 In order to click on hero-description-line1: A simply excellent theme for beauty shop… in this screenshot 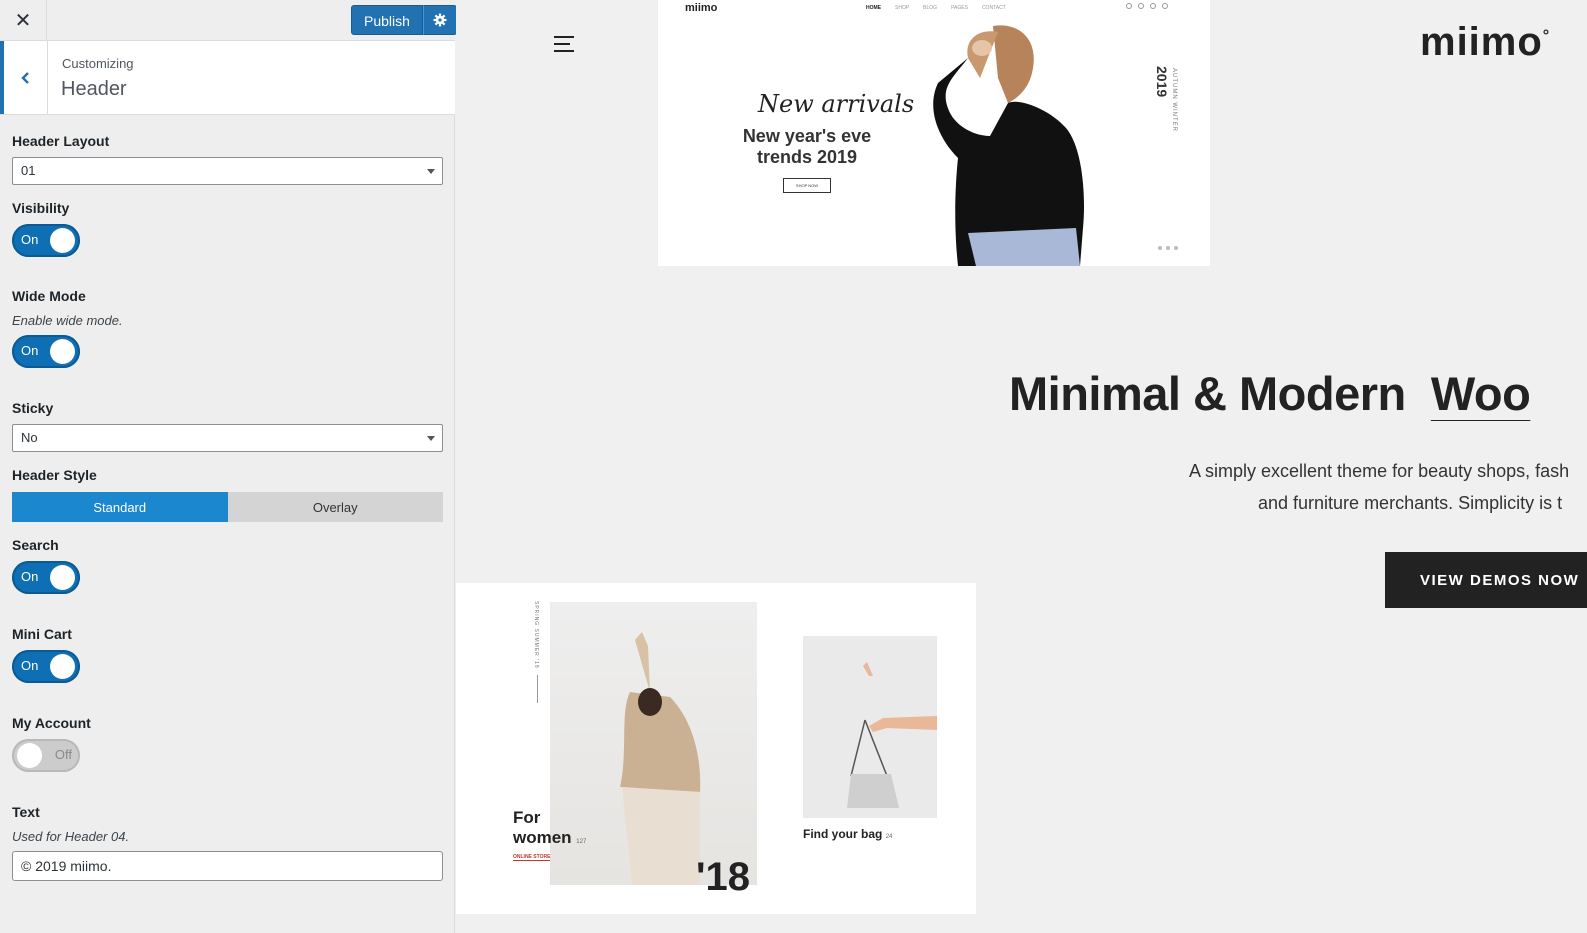, I will do `click(1379, 471)`.